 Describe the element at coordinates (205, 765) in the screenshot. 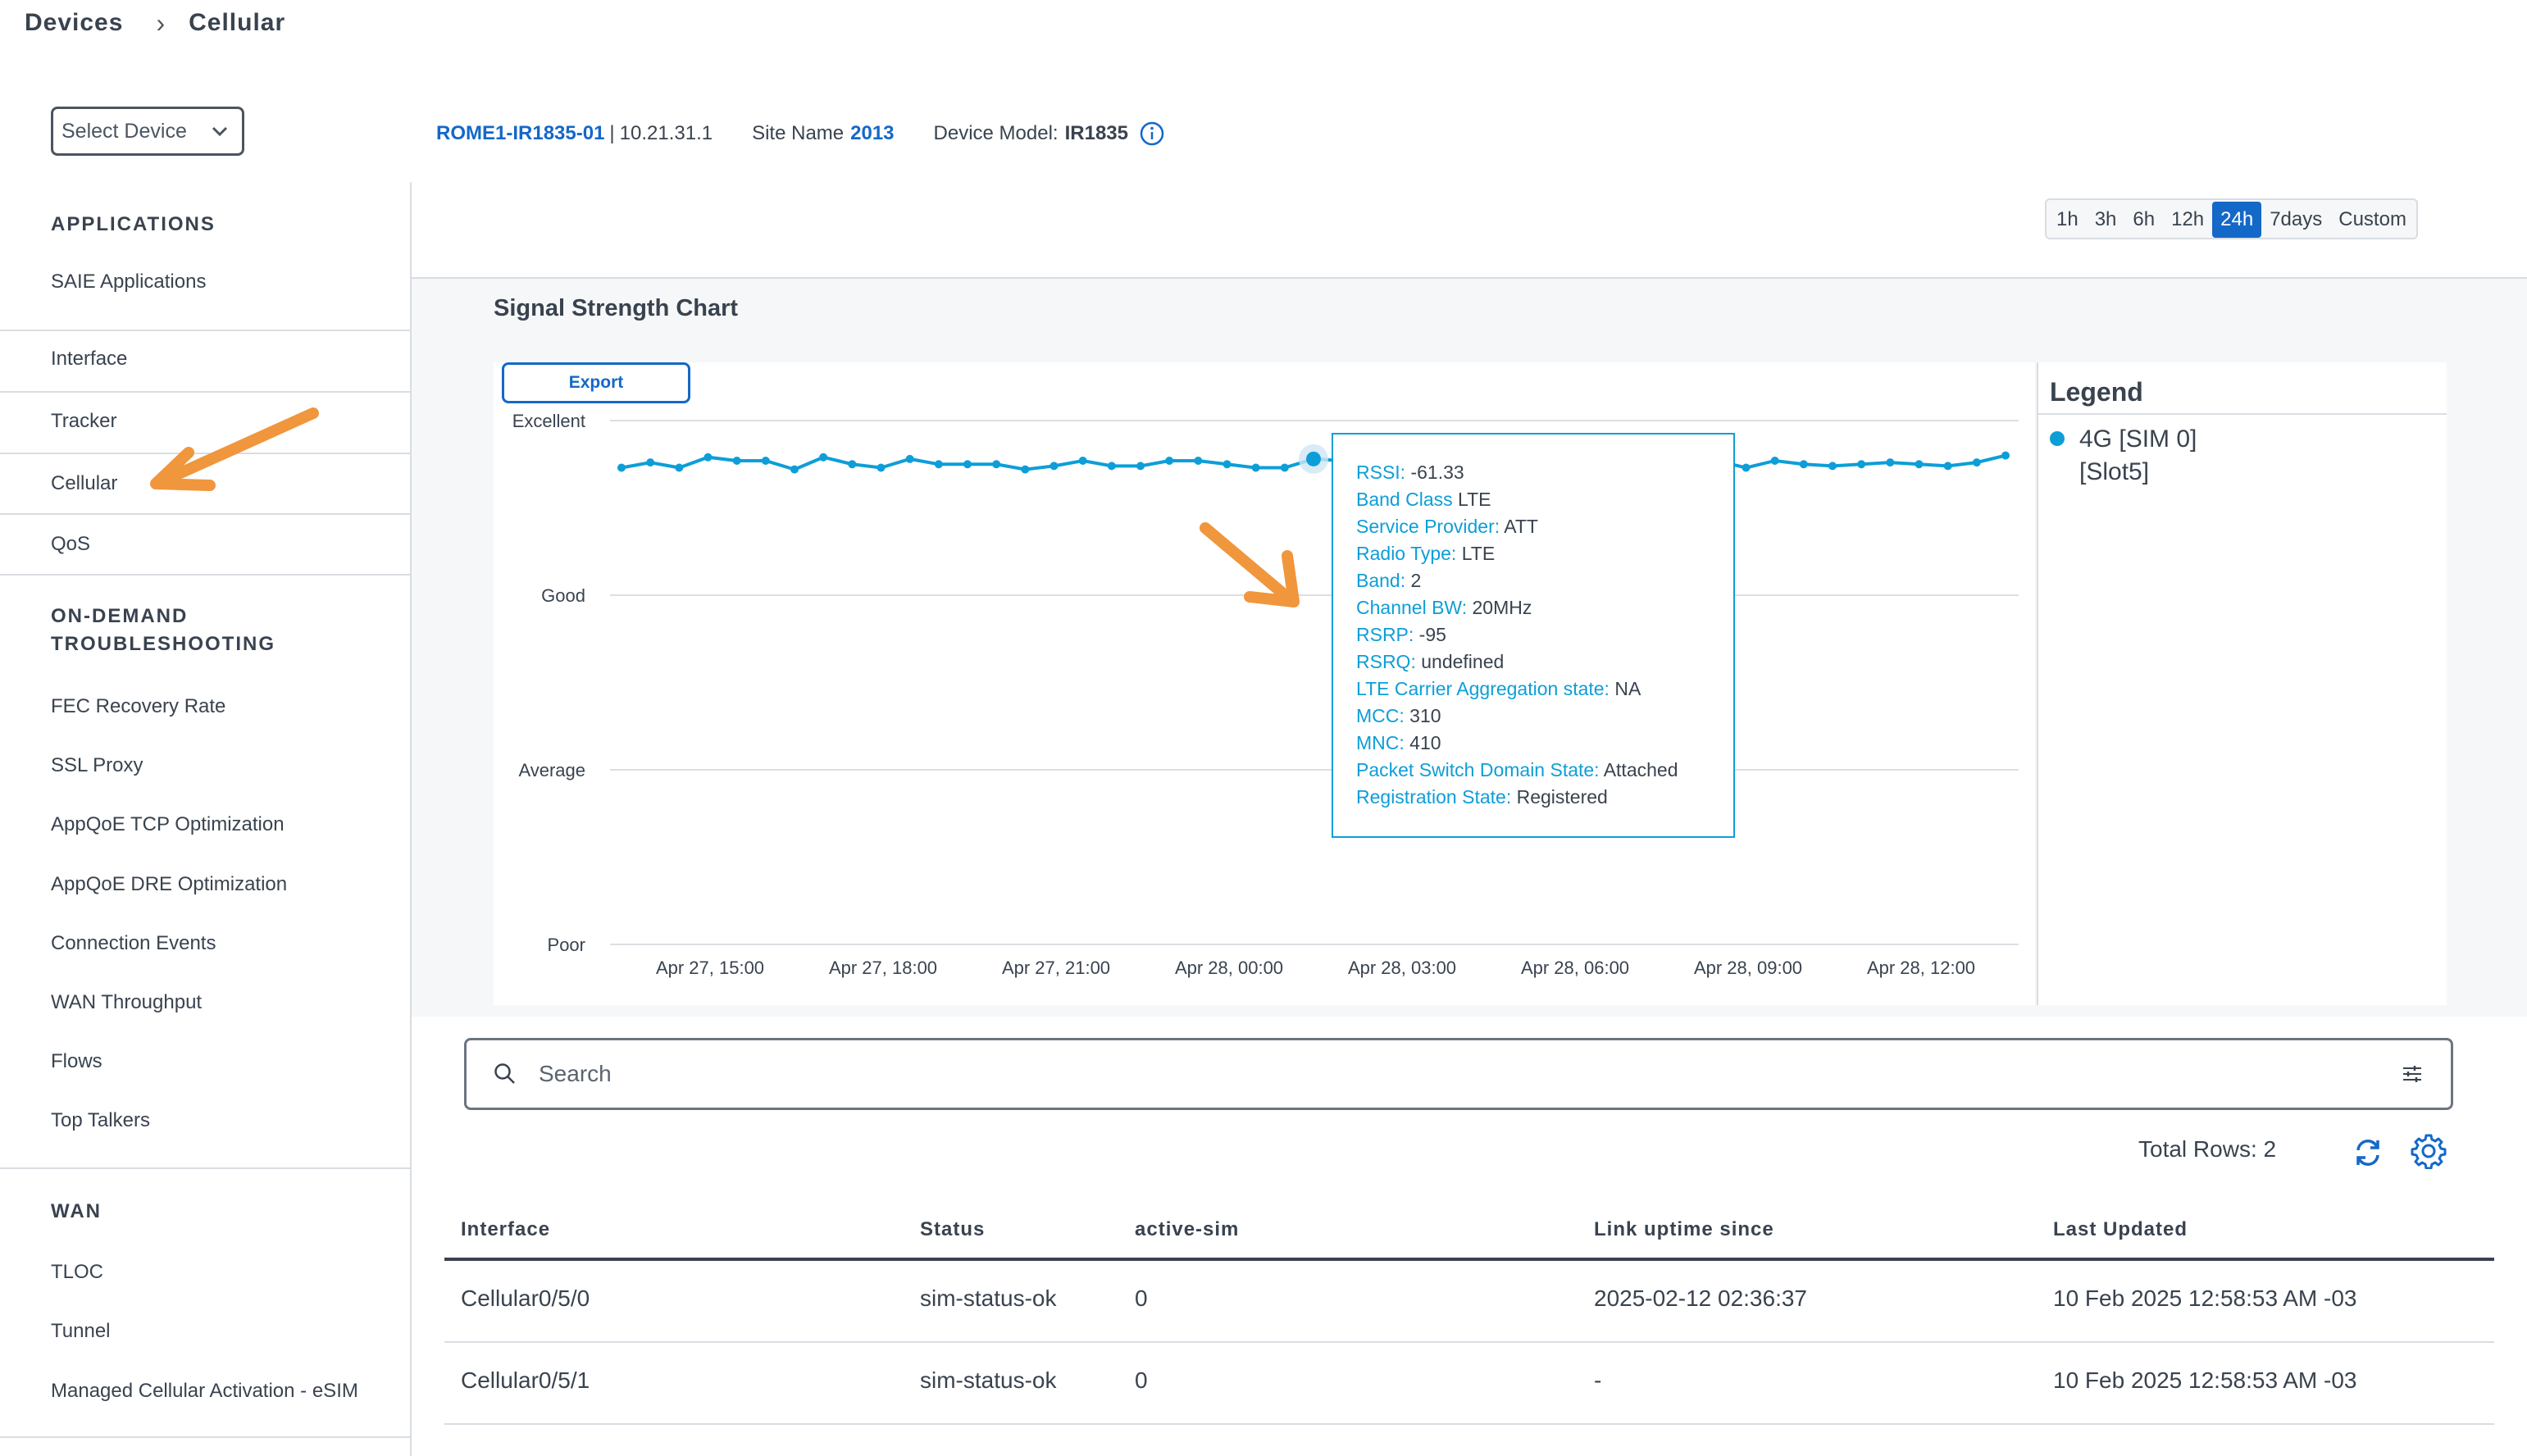

I see `sidebar-item-ssl-proxy: SSL Proxy` at that location.